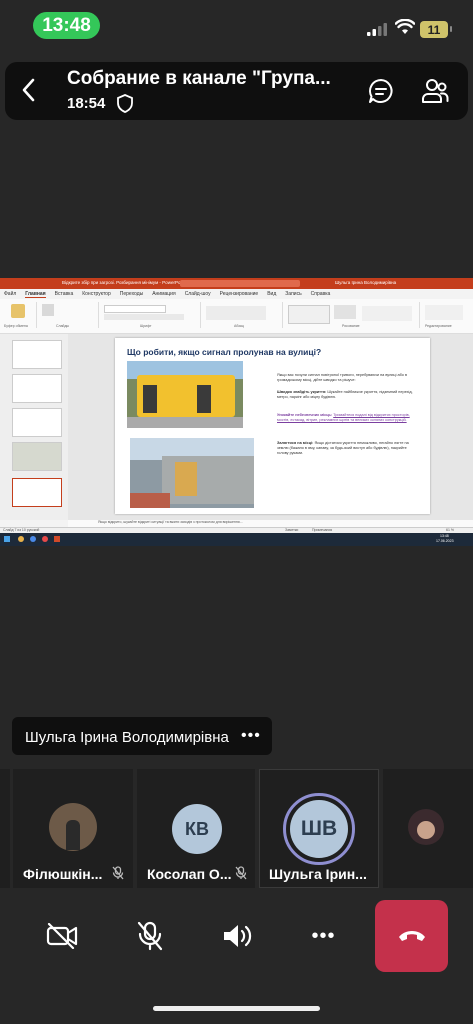 Image resolution: width=473 pixels, height=1024 pixels. I want to click on shield-icon, so click(125, 103).